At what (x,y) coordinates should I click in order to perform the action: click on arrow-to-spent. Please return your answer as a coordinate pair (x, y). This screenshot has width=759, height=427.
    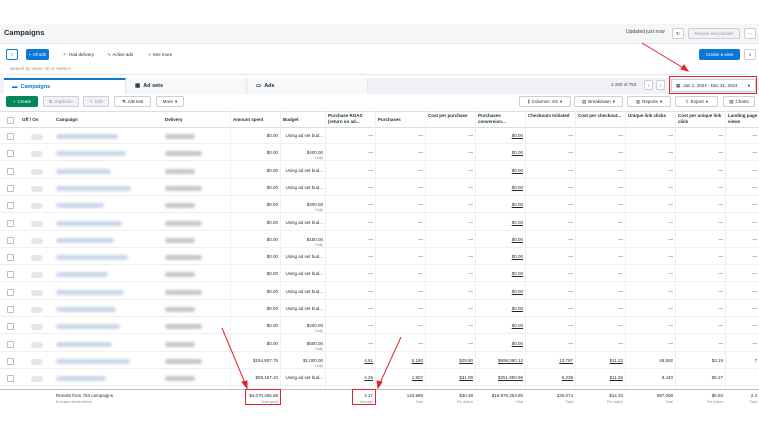
    Looking at the image, I should click on (233, 355).